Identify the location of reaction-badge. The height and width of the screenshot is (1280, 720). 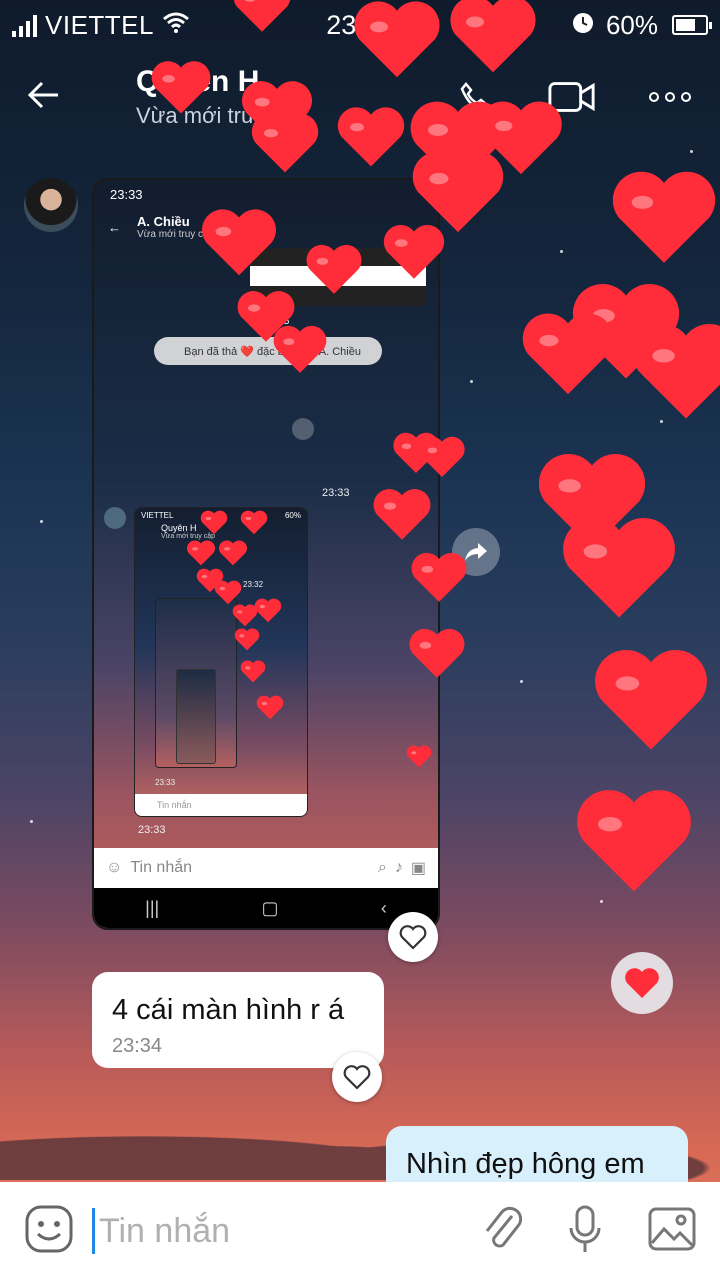
(642, 983).